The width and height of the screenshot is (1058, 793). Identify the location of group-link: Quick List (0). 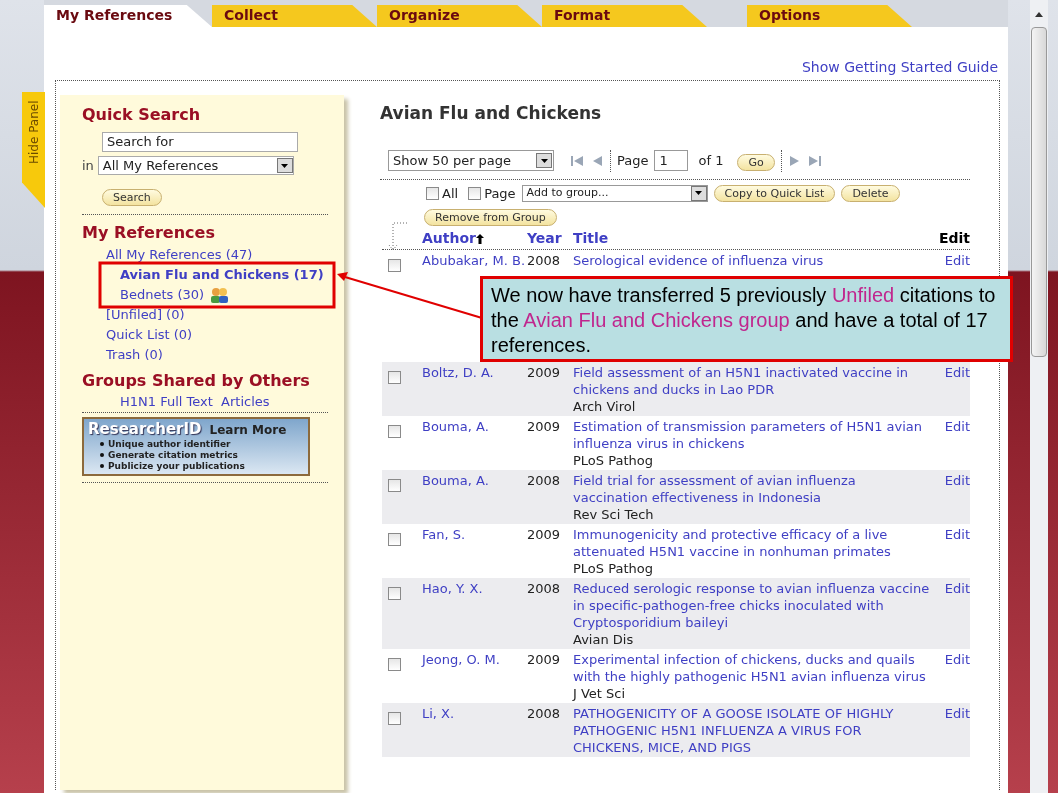
(149, 334).